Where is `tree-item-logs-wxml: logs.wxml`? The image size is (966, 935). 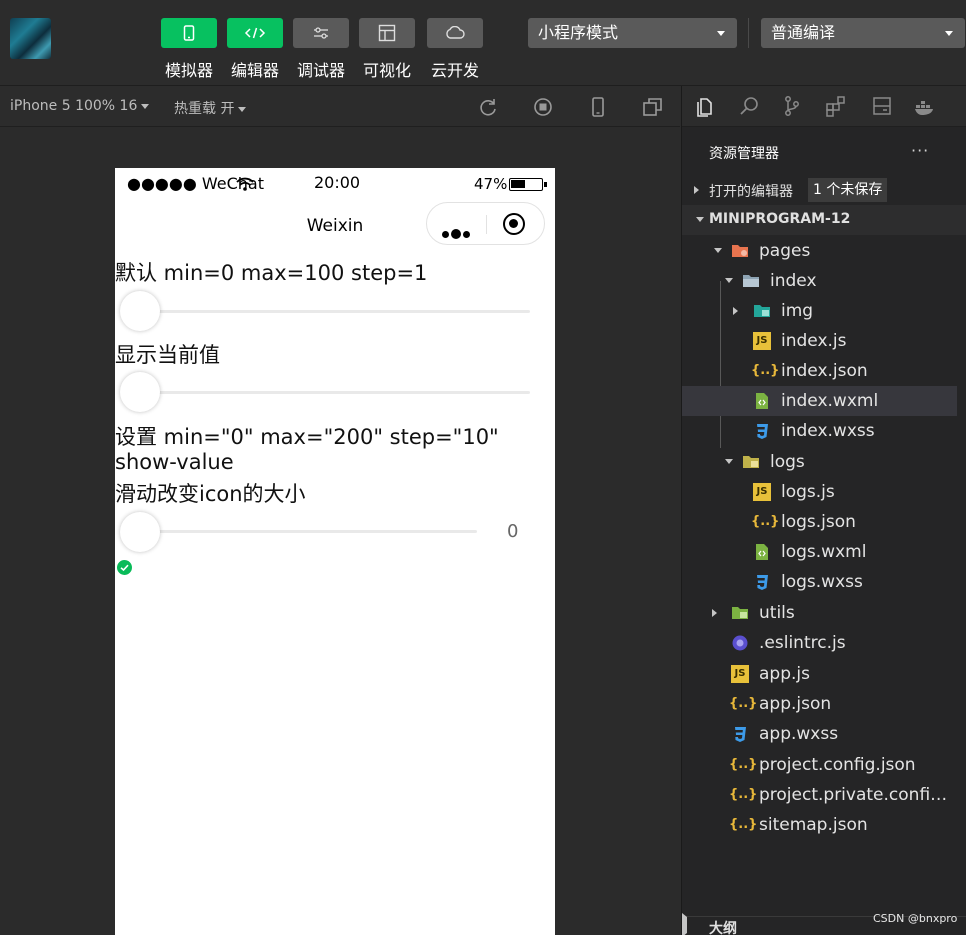 tree-item-logs-wxml: logs.wxml is located at coordinates (819, 552).